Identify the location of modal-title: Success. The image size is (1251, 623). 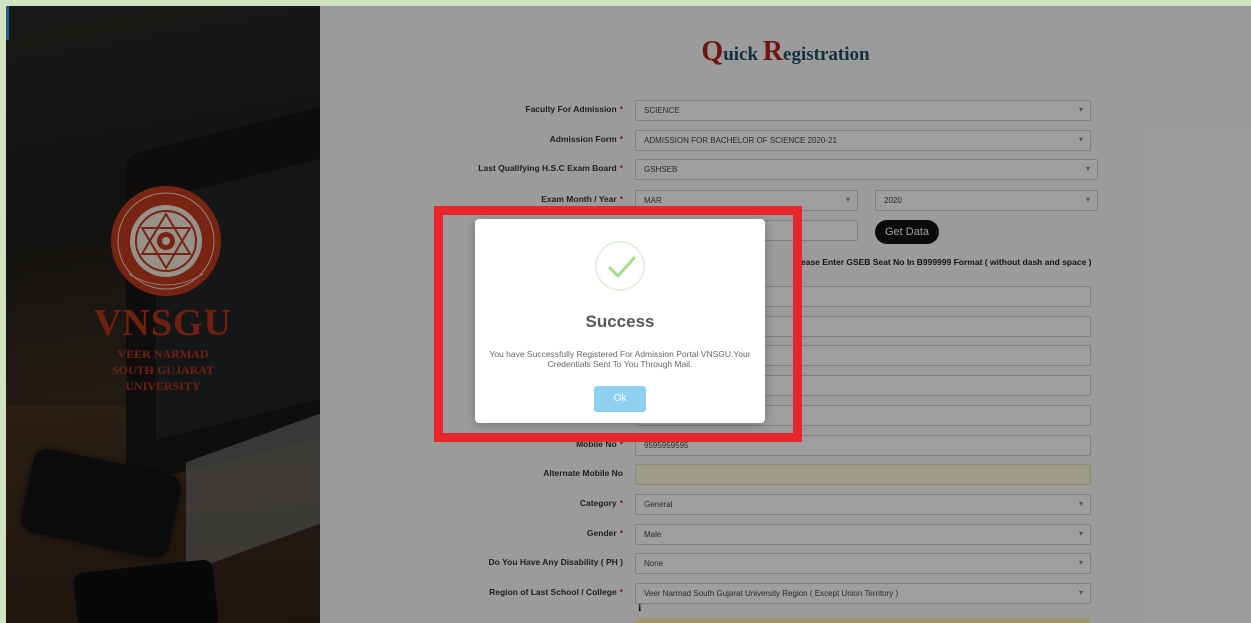
(620, 321).